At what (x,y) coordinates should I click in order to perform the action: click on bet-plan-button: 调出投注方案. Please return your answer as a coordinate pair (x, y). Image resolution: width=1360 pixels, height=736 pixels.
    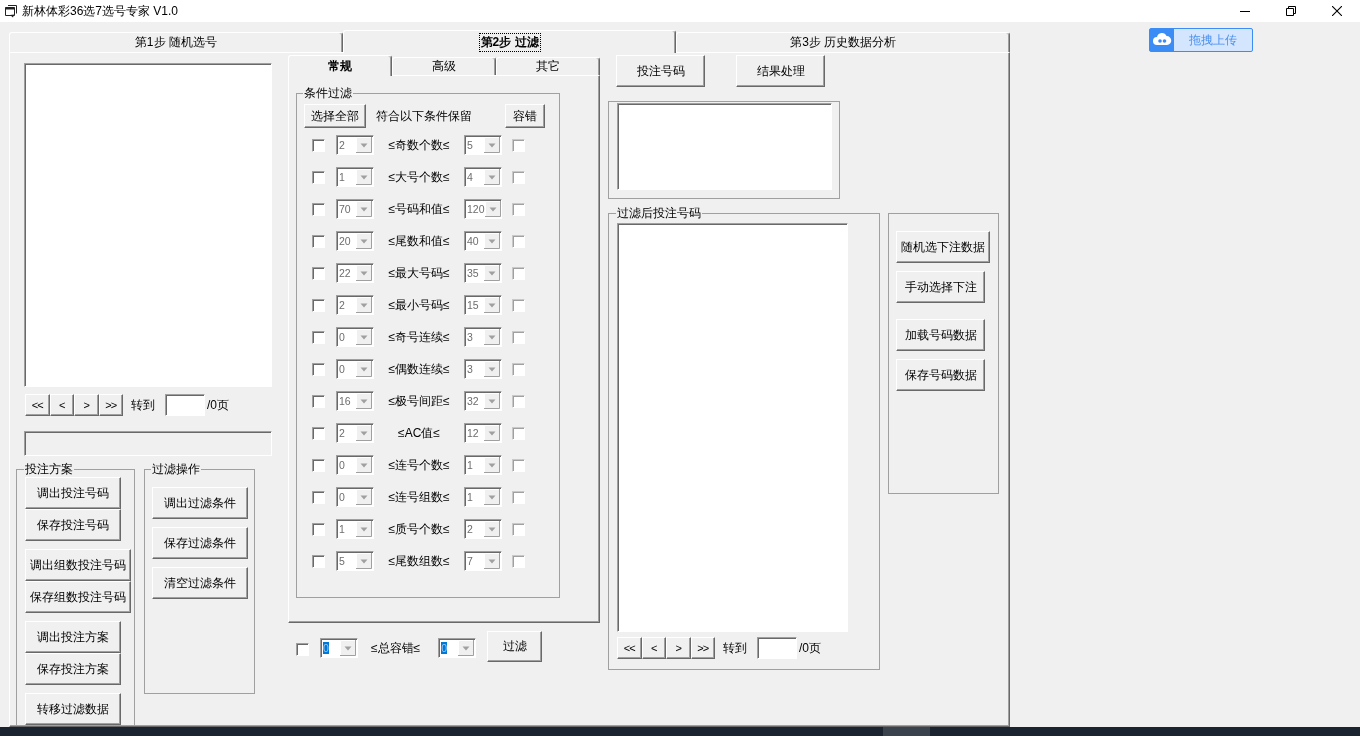
    Looking at the image, I should click on (73, 637).